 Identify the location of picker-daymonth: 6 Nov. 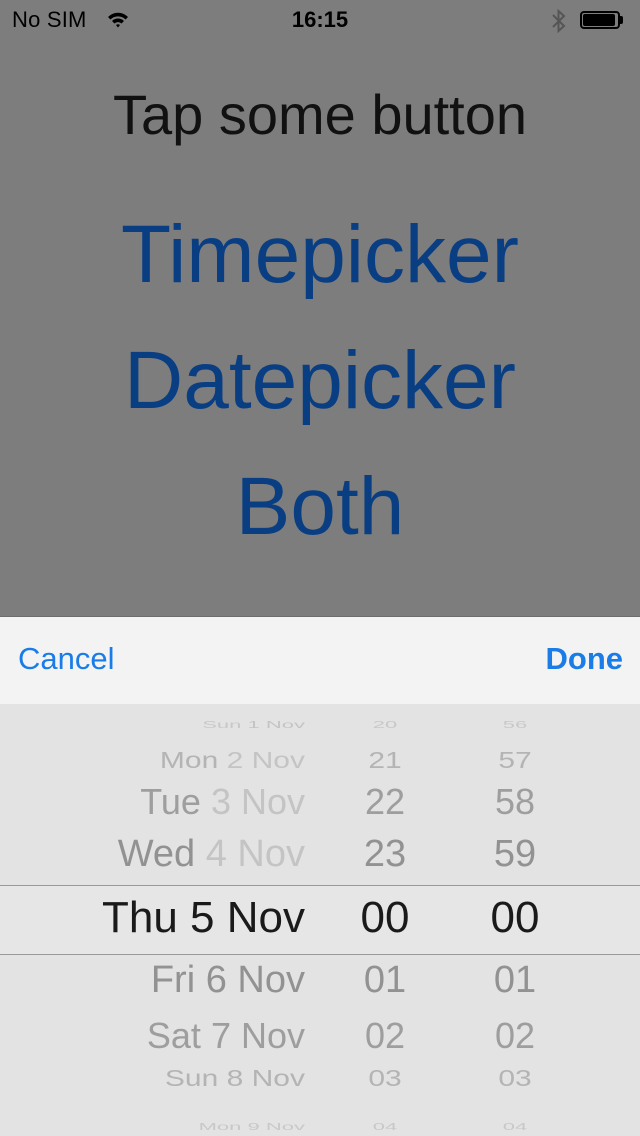
(255, 980).